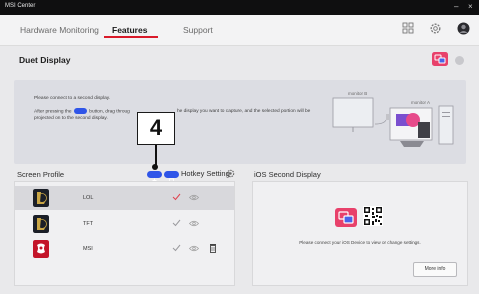 This screenshot has width=479, height=294. I want to click on minimize-button: –, so click(456, 7).